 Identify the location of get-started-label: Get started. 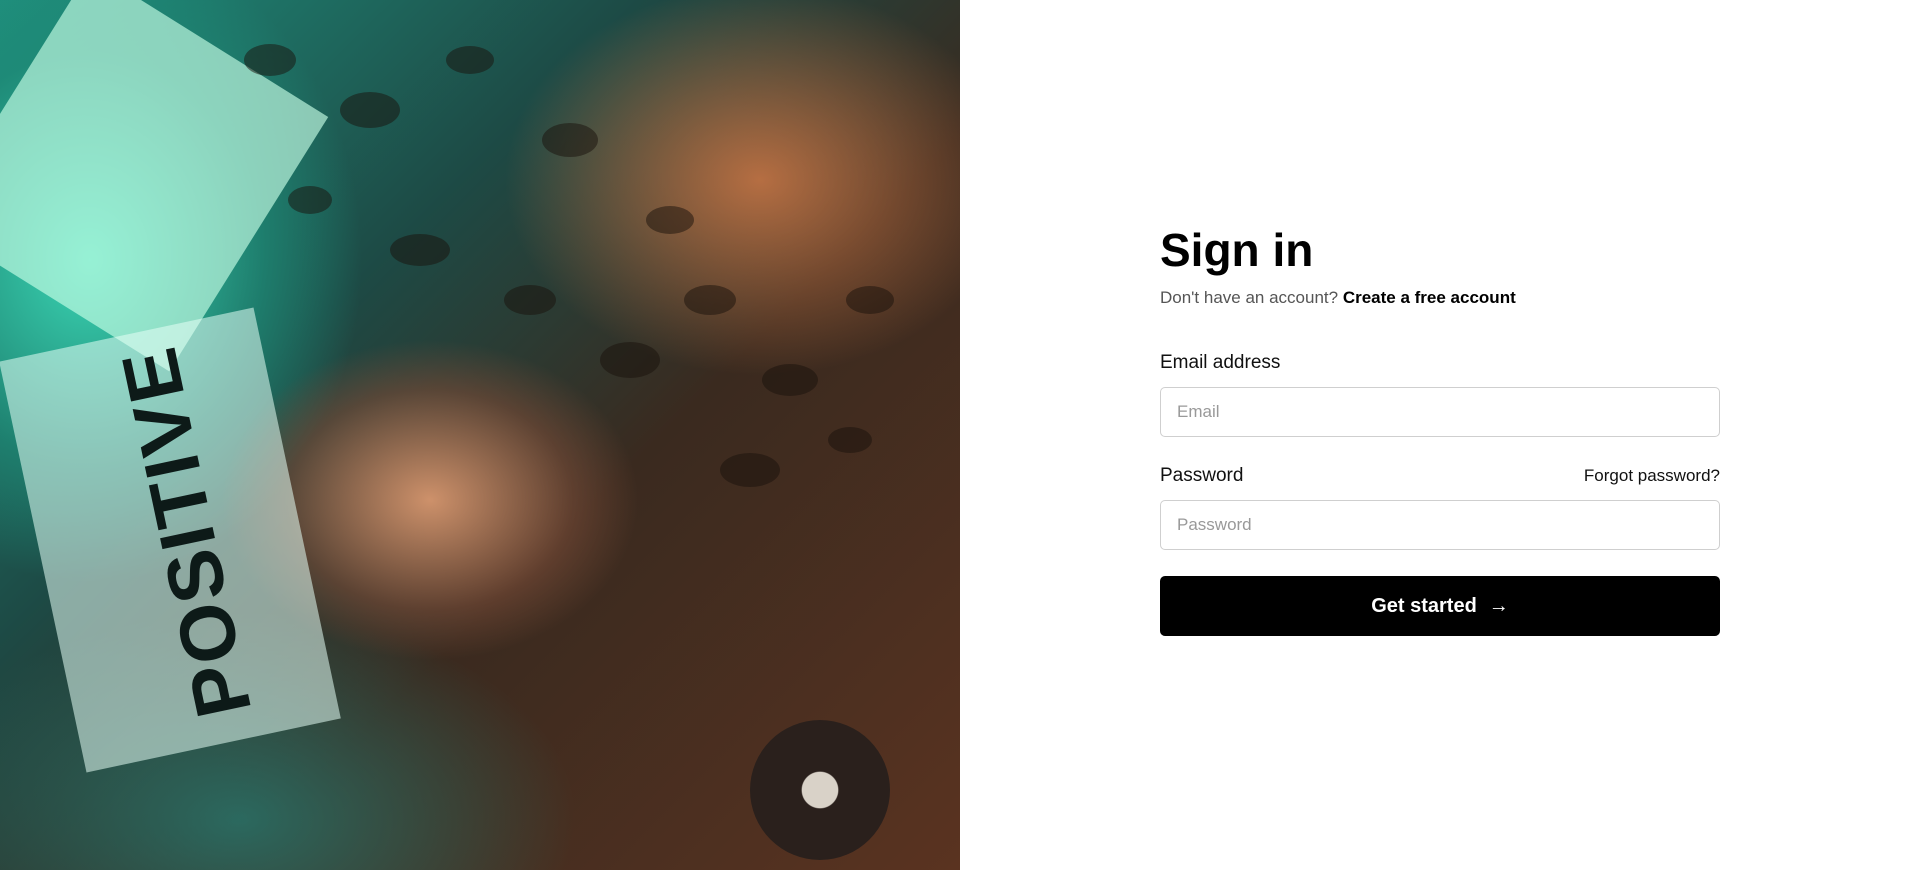
(1424, 605).